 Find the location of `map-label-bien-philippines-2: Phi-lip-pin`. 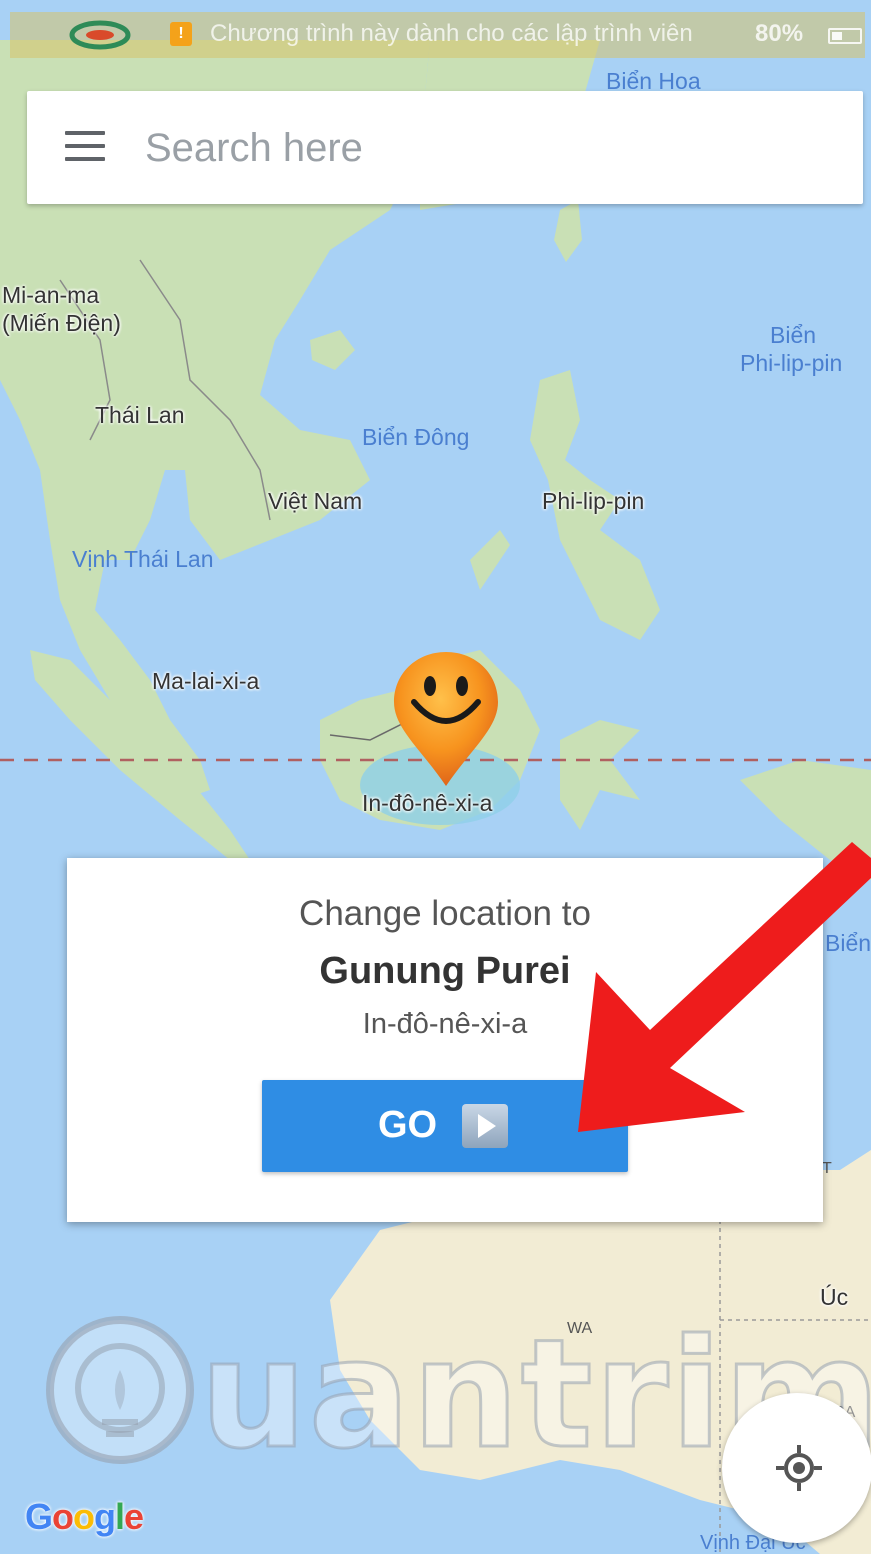

map-label-bien-philippines-2: Phi-lip-pin is located at coordinates (791, 363).